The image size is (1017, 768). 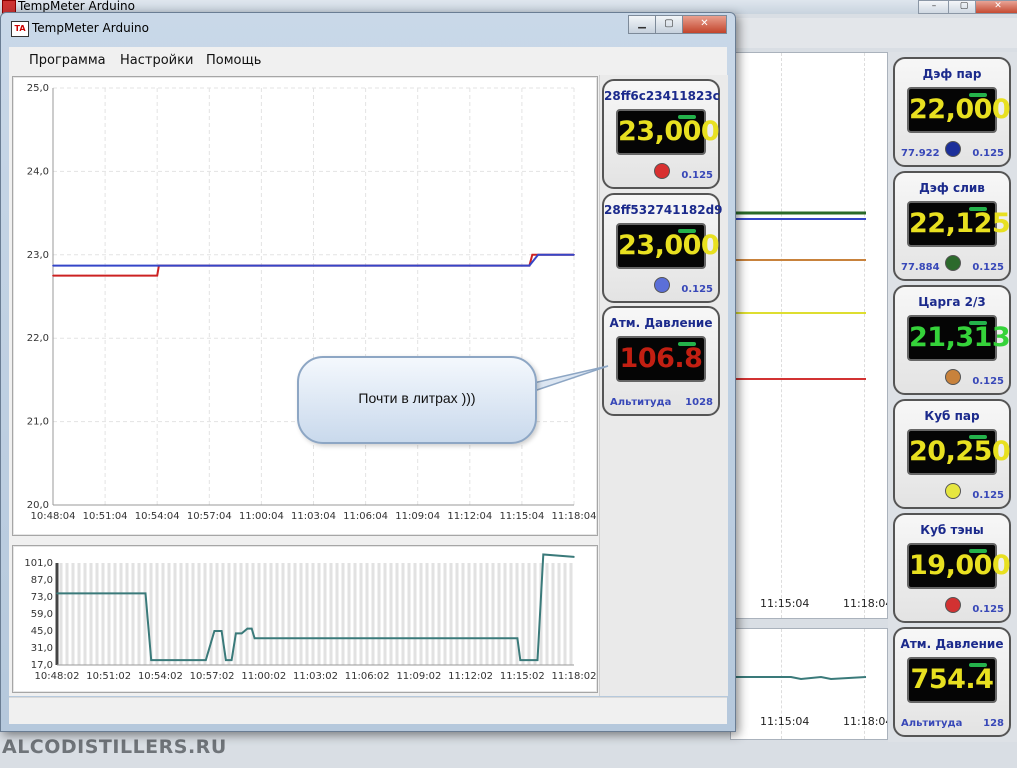 I want to click on y-tick-label: 24,0, so click(x=38, y=171).